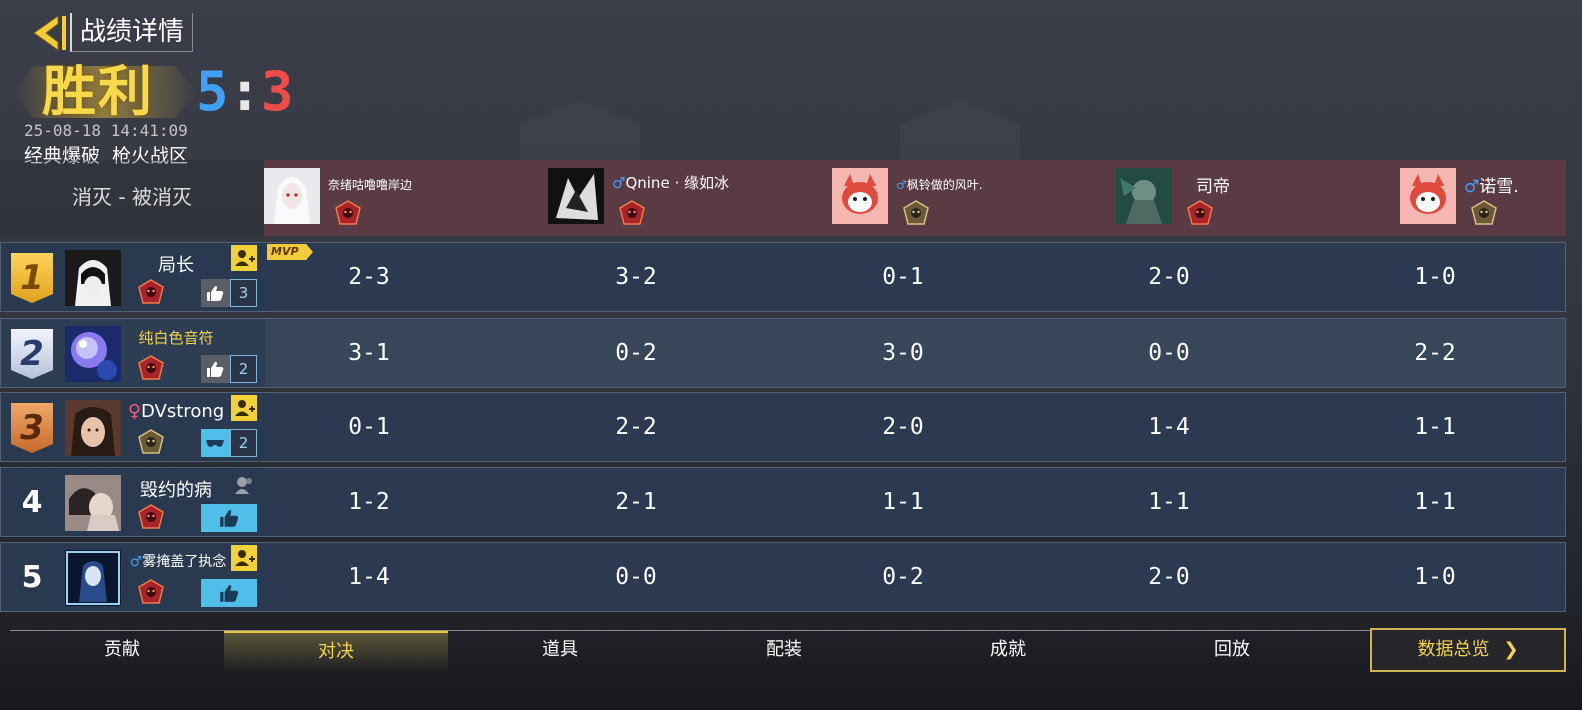  Describe the element at coordinates (560, 651) in the screenshot. I see `tab-items: 道具` at that location.